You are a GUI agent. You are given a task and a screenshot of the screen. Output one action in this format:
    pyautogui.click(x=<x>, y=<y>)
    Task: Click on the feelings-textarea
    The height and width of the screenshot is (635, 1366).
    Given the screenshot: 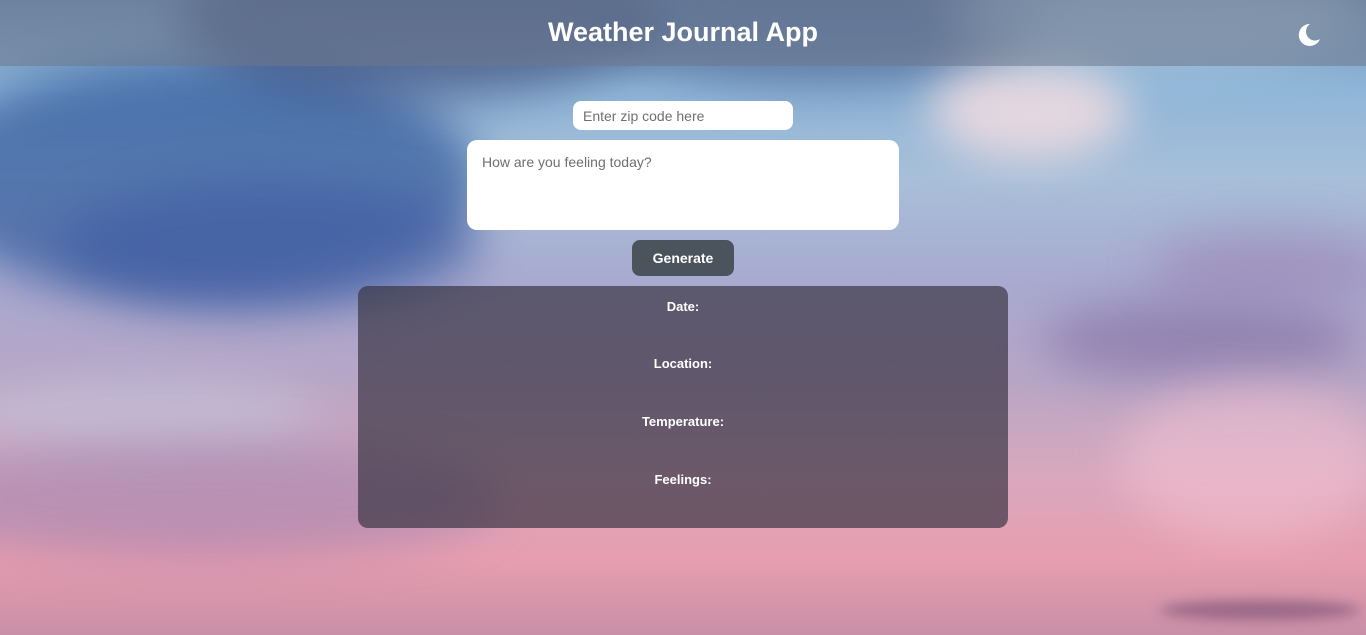 What is the action you would take?
    pyautogui.click(x=683, y=185)
    